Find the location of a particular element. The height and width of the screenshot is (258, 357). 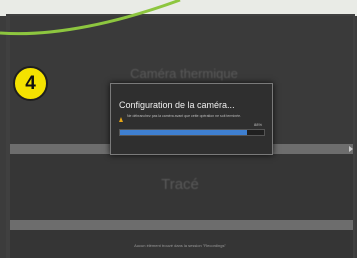

callout-line is located at coordinates (90, 18).